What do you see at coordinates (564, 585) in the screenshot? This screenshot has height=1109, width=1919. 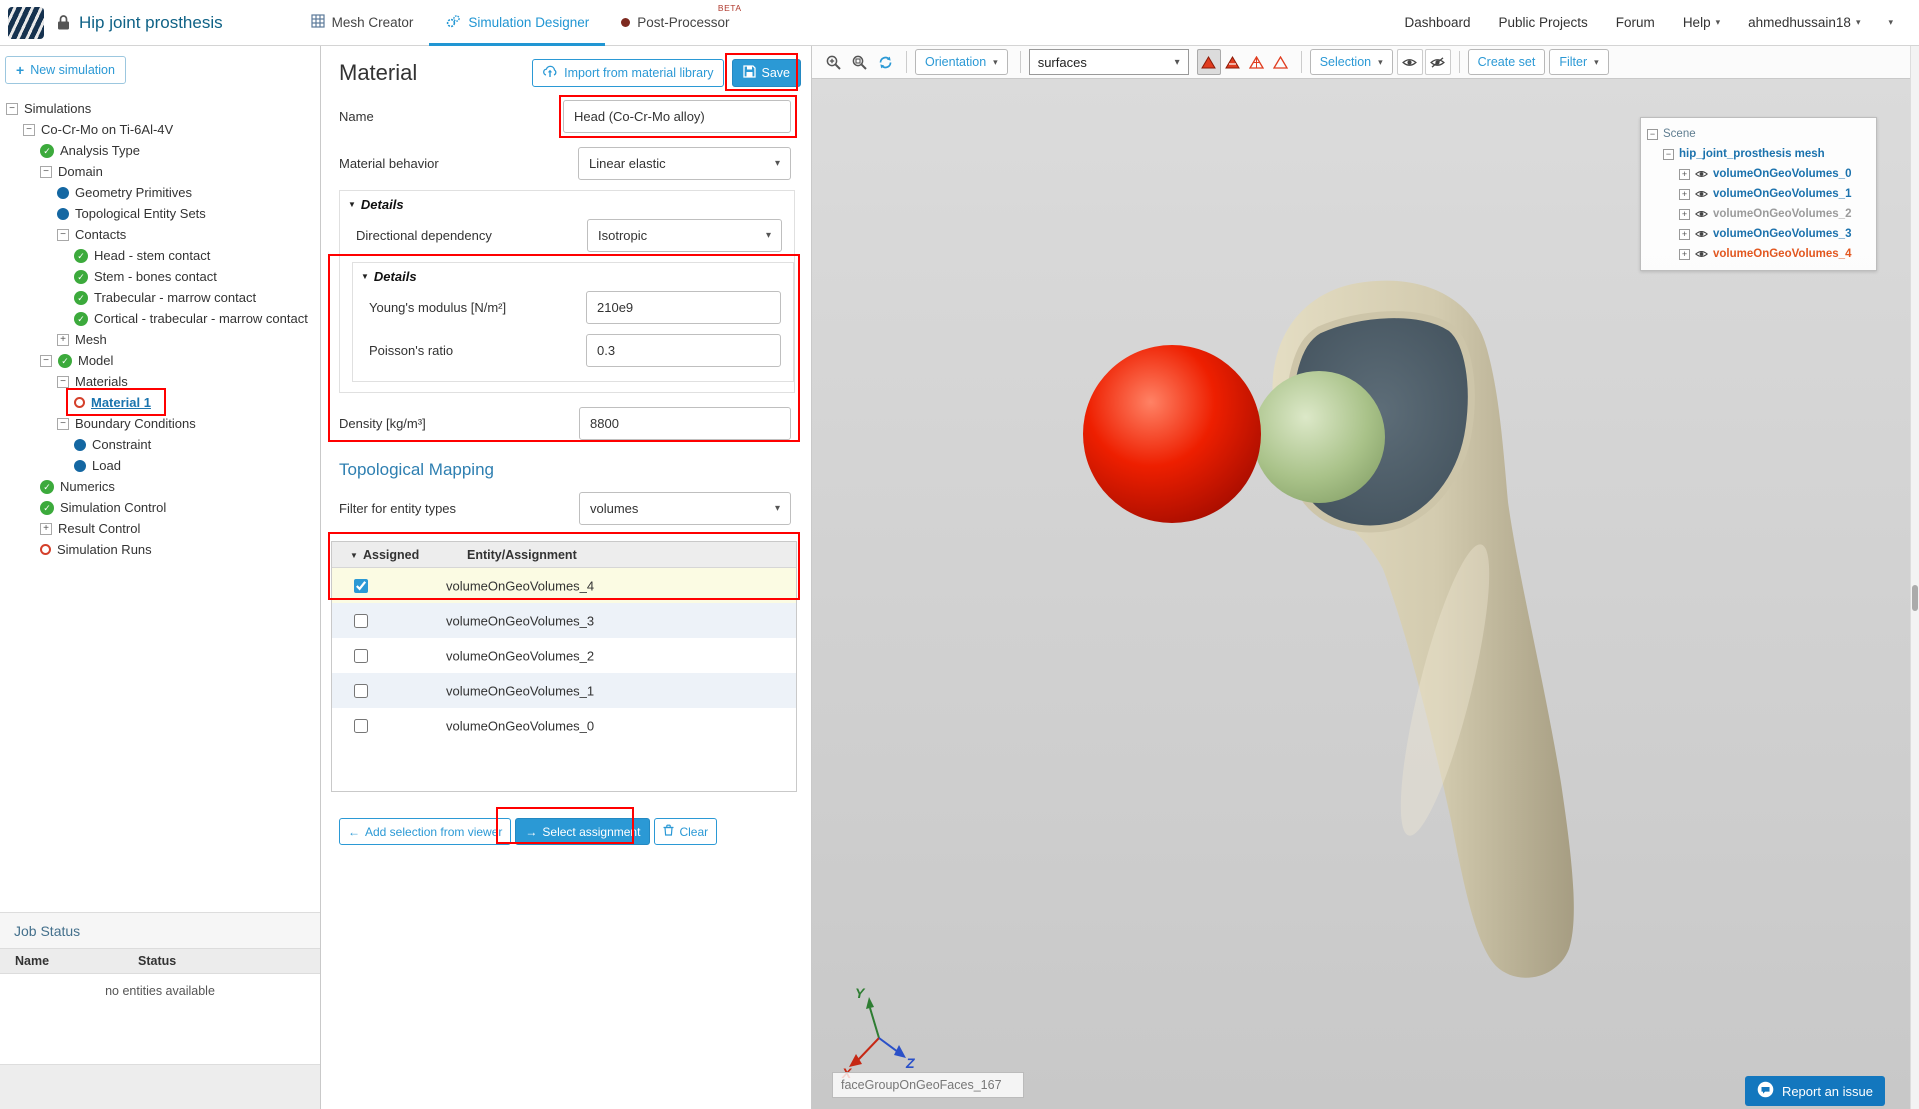 I see `assignment-row-volumeongeovolumes-4: volumeOnGeoVolumes_4` at bounding box center [564, 585].